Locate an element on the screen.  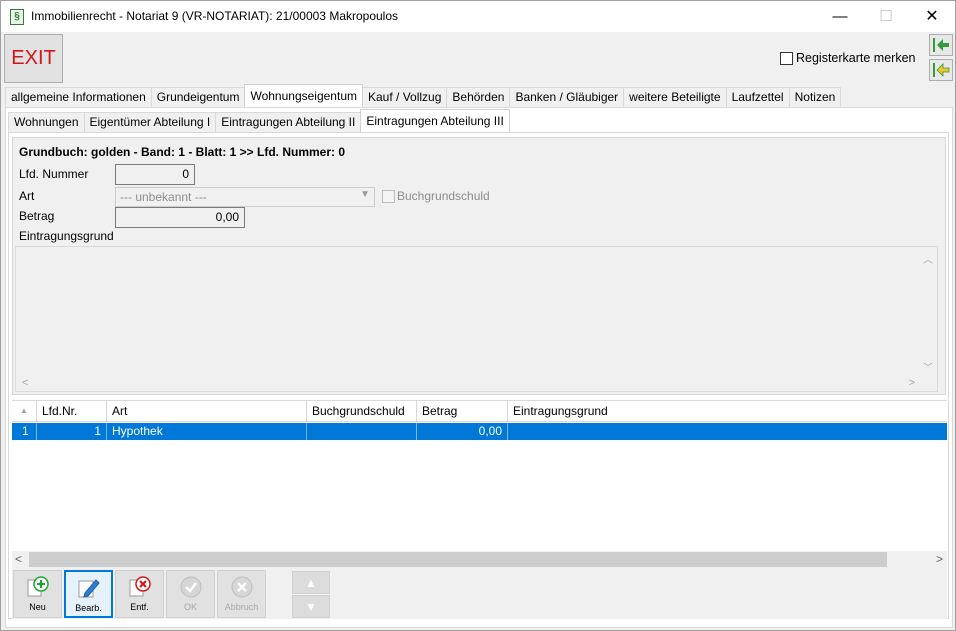
cell-lfd: 1 is located at coordinates (72, 431).